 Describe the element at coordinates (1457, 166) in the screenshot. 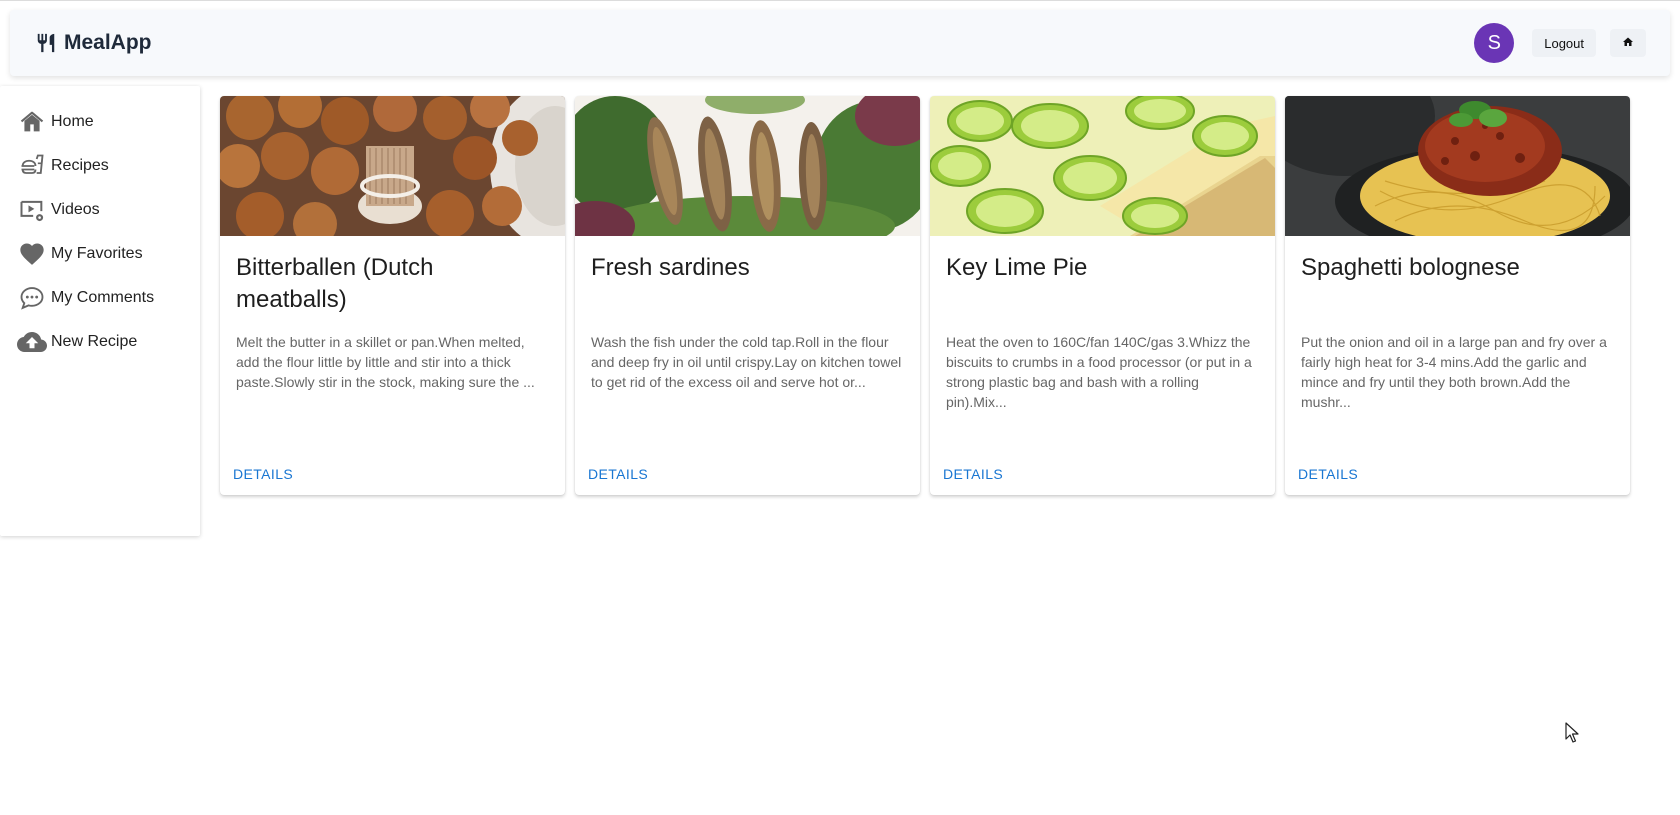

I see `recipe-image-spaghetti-bolognese` at that location.